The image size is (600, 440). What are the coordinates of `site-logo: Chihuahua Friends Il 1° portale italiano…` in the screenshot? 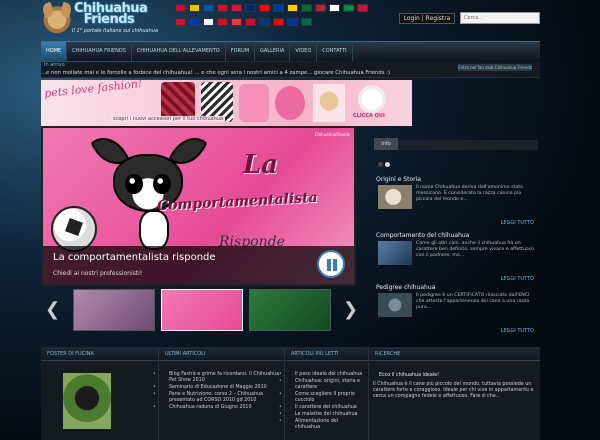 It's located at (106, 19).